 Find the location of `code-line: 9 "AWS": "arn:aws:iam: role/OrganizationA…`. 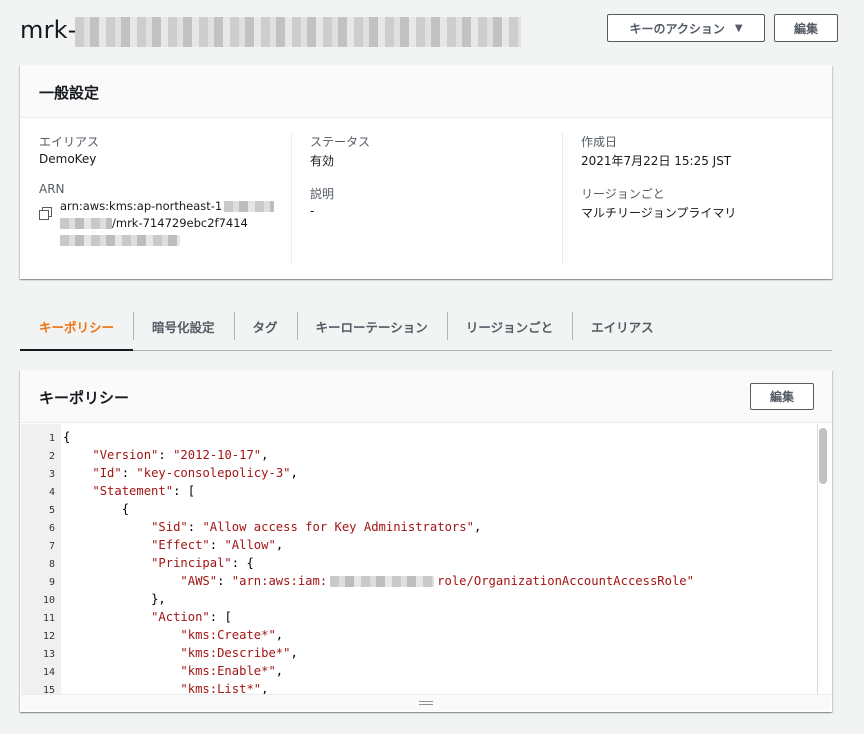

code-line: 9 "AWS": "arn:aws:iam: role/OrganizationA… is located at coordinates (416, 581).